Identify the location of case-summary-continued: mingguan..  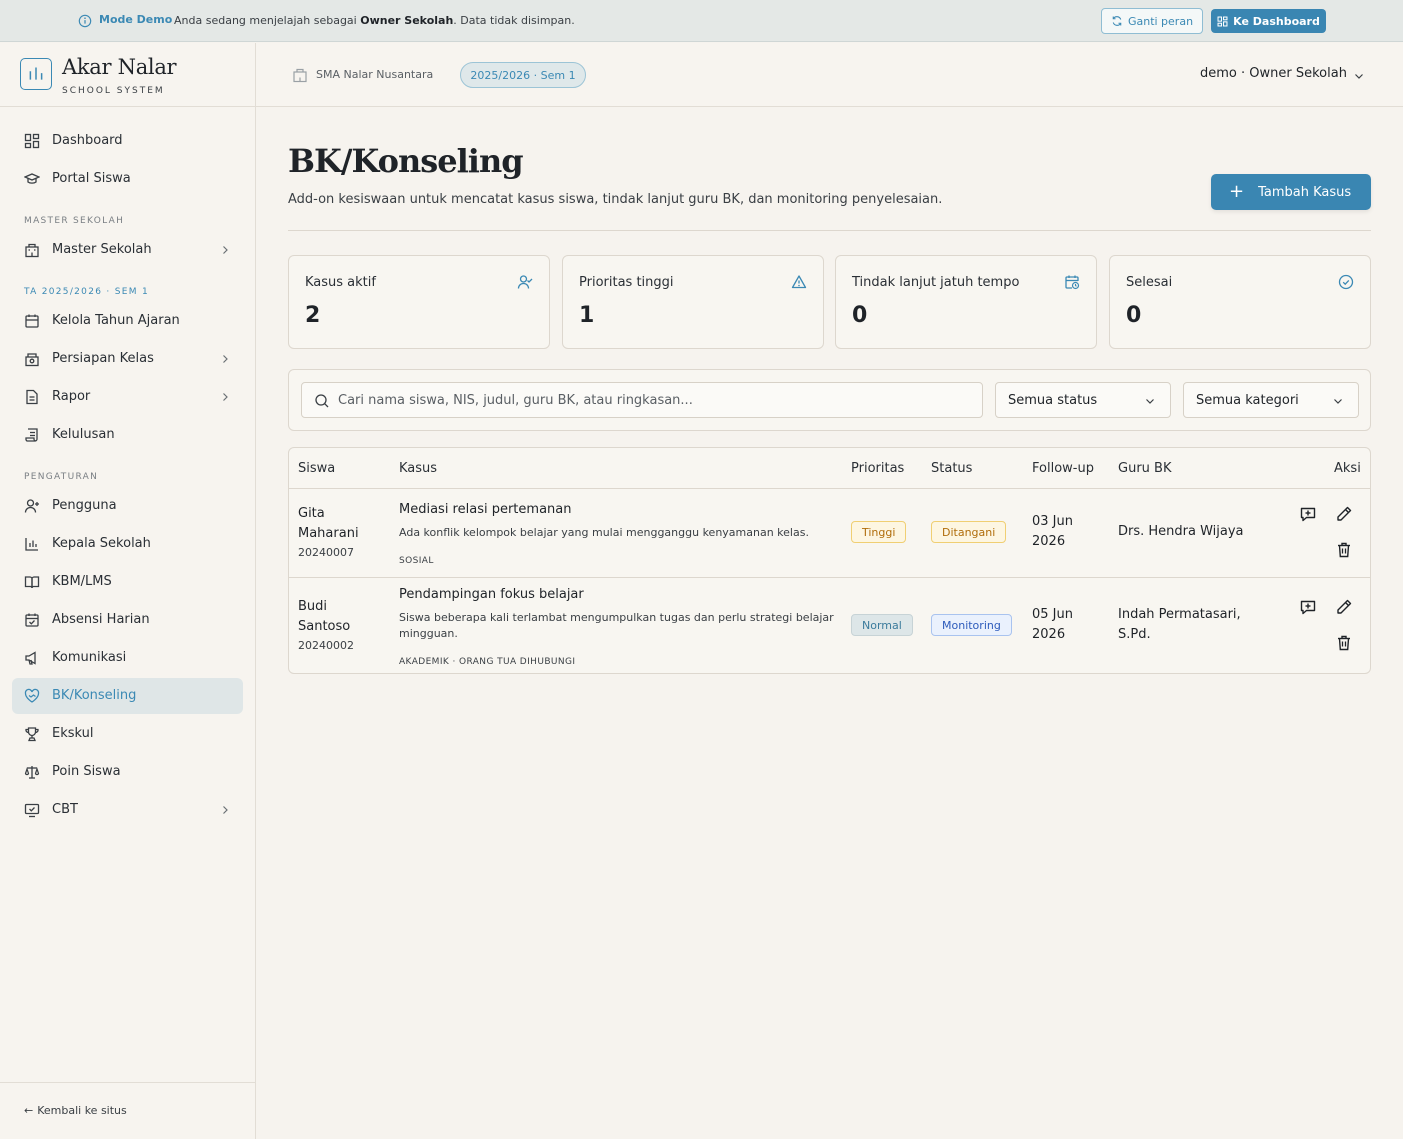
(428, 633).